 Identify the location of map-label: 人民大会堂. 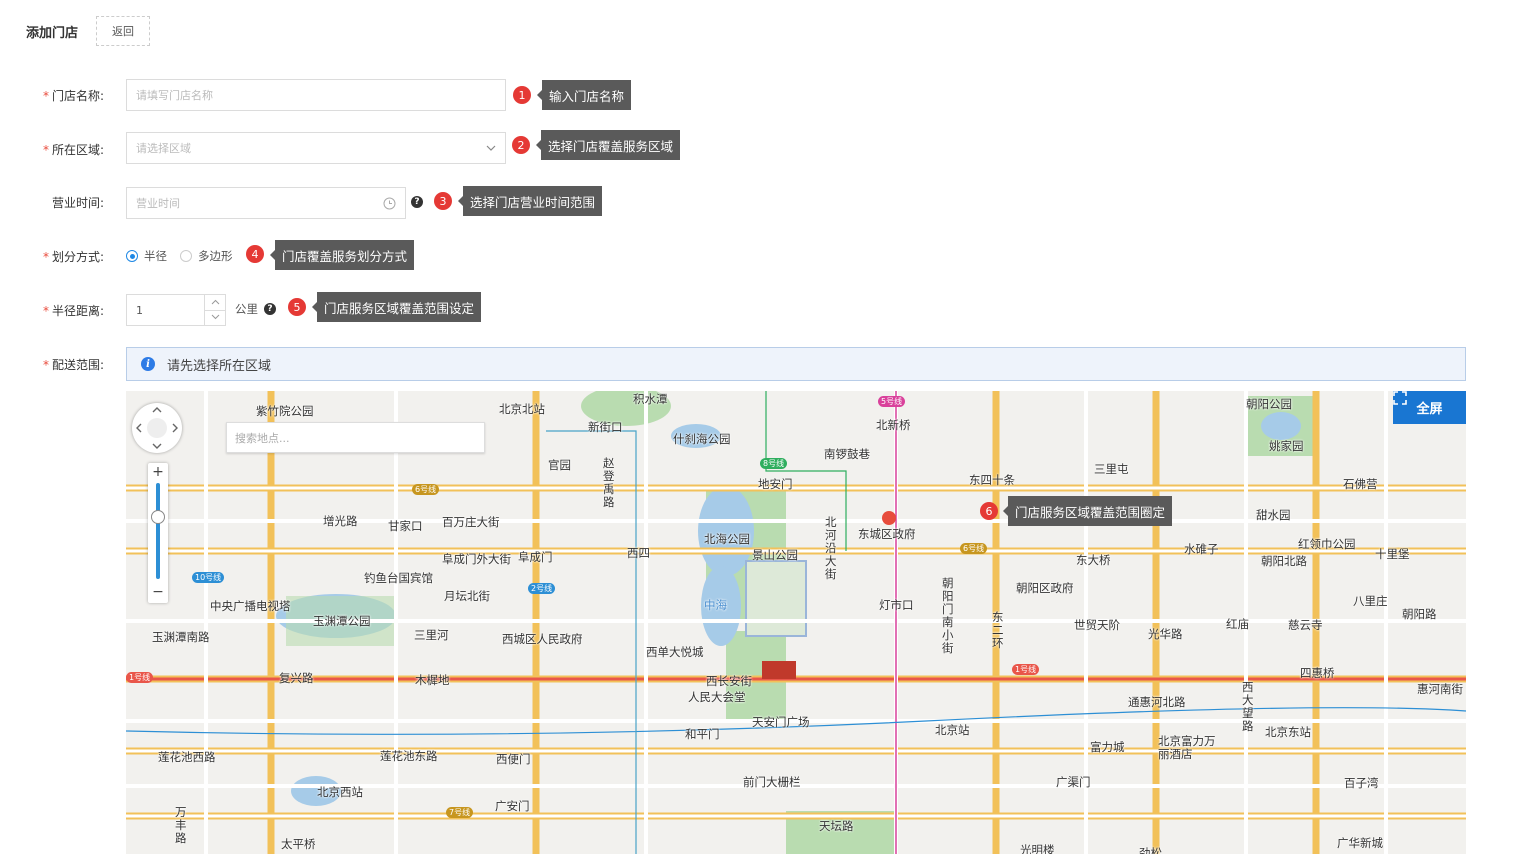
(717, 697).